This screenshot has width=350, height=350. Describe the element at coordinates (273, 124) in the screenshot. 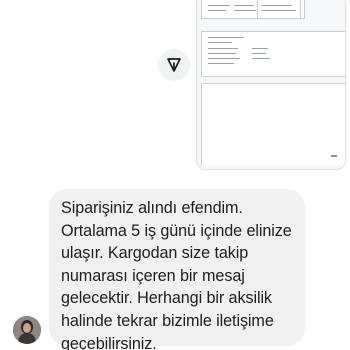

I see `document-body-box` at that location.